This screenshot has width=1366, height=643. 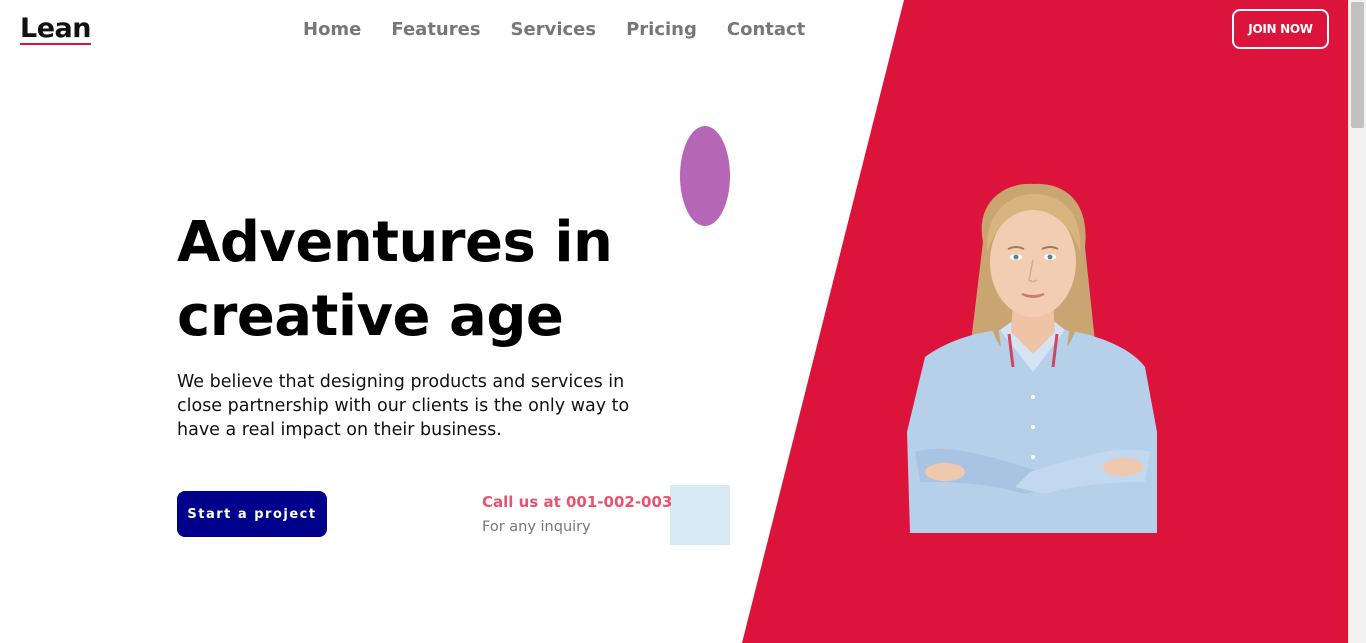 I want to click on main-nav: Home Features Services Pricing Contact, so click(x=569, y=30).